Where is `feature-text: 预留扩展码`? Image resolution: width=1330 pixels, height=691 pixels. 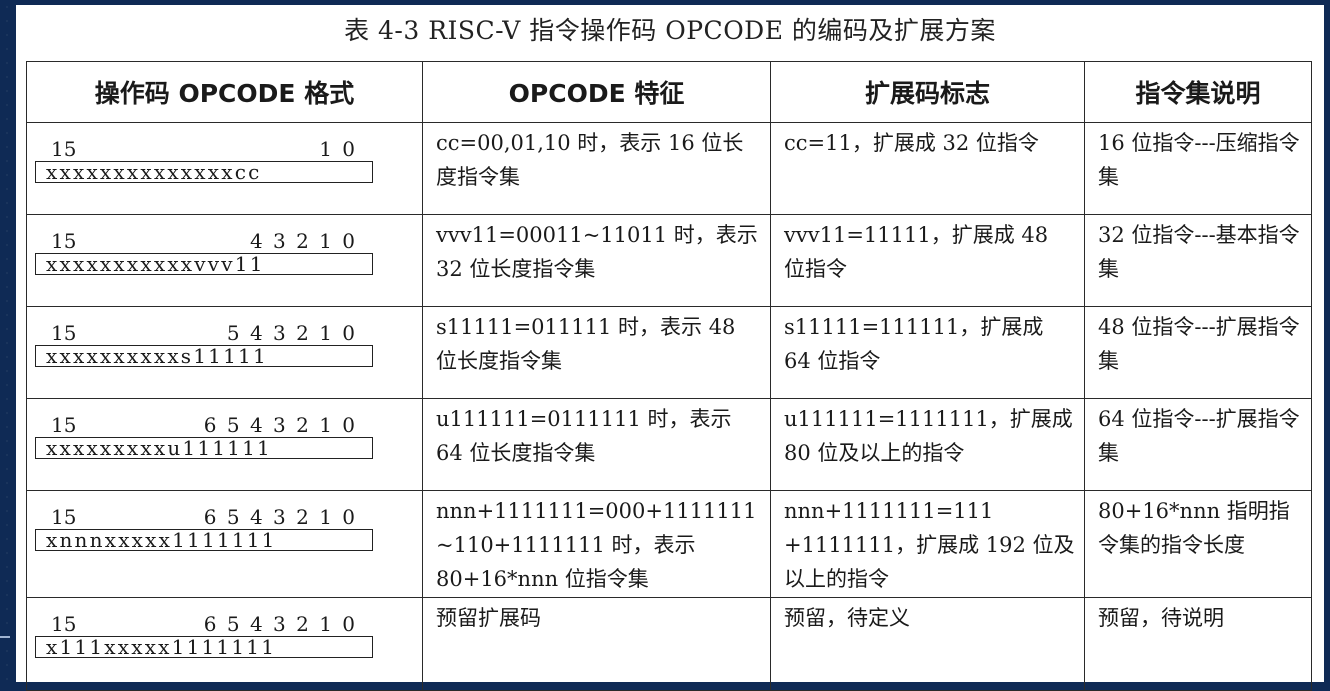 feature-text: 预留扩展码 is located at coordinates (488, 618).